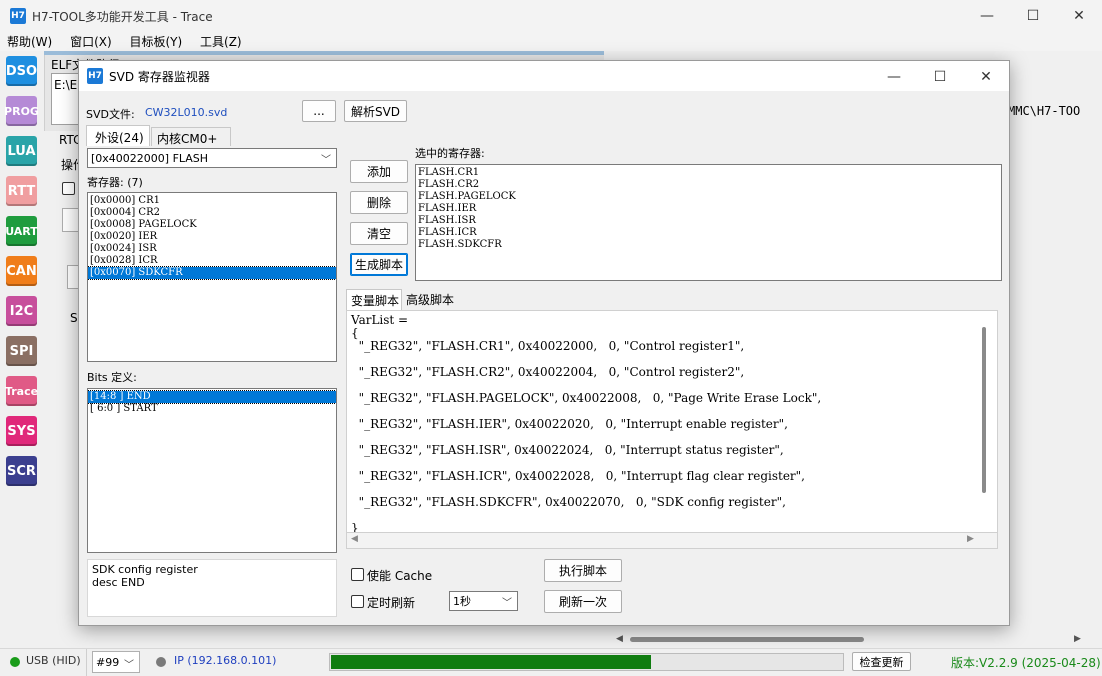  I want to click on desc-line: SDK config register, so click(145, 569).